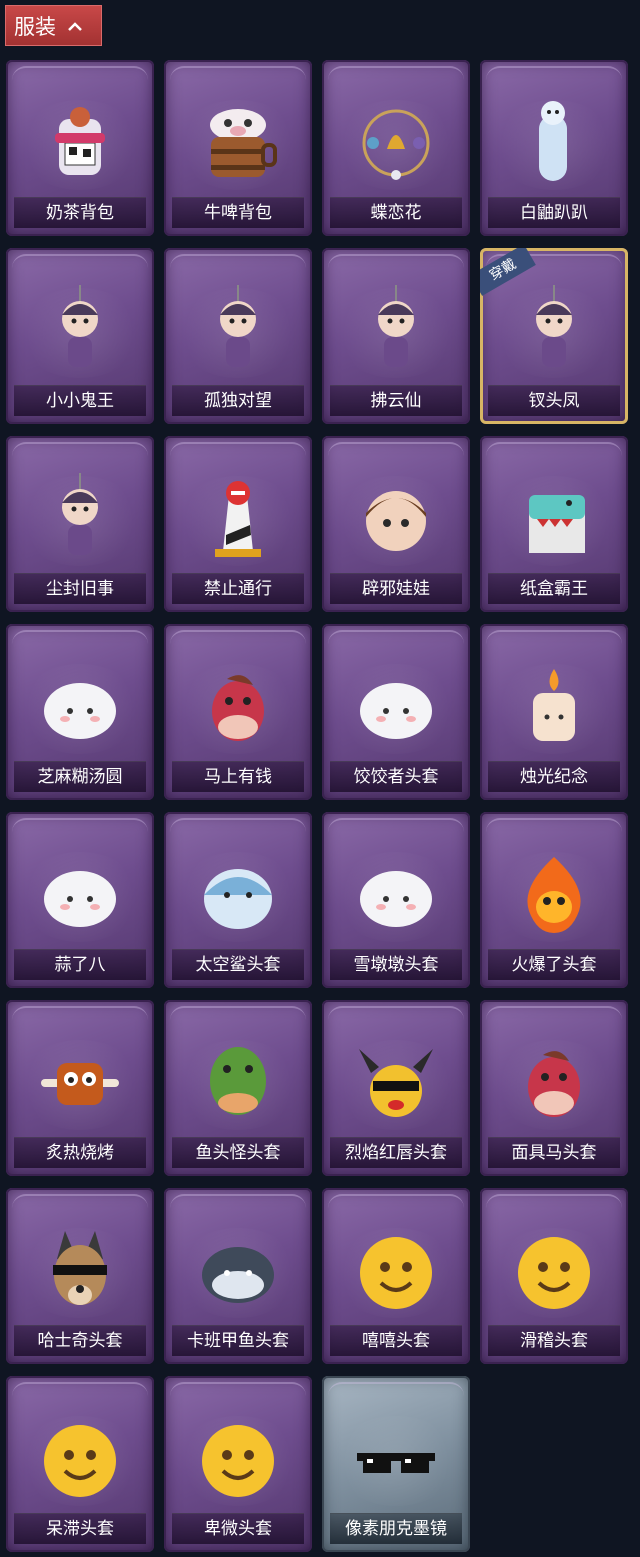 This screenshot has width=640, height=1557. I want to click on item-label: 蒜了八, so click(80, 964).